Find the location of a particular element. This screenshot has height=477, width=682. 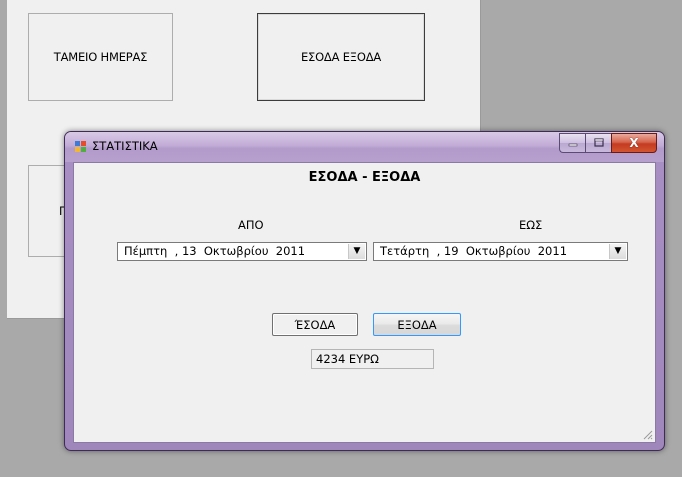

to-label: ΕΩΣ is located at coordinates (531, 225).